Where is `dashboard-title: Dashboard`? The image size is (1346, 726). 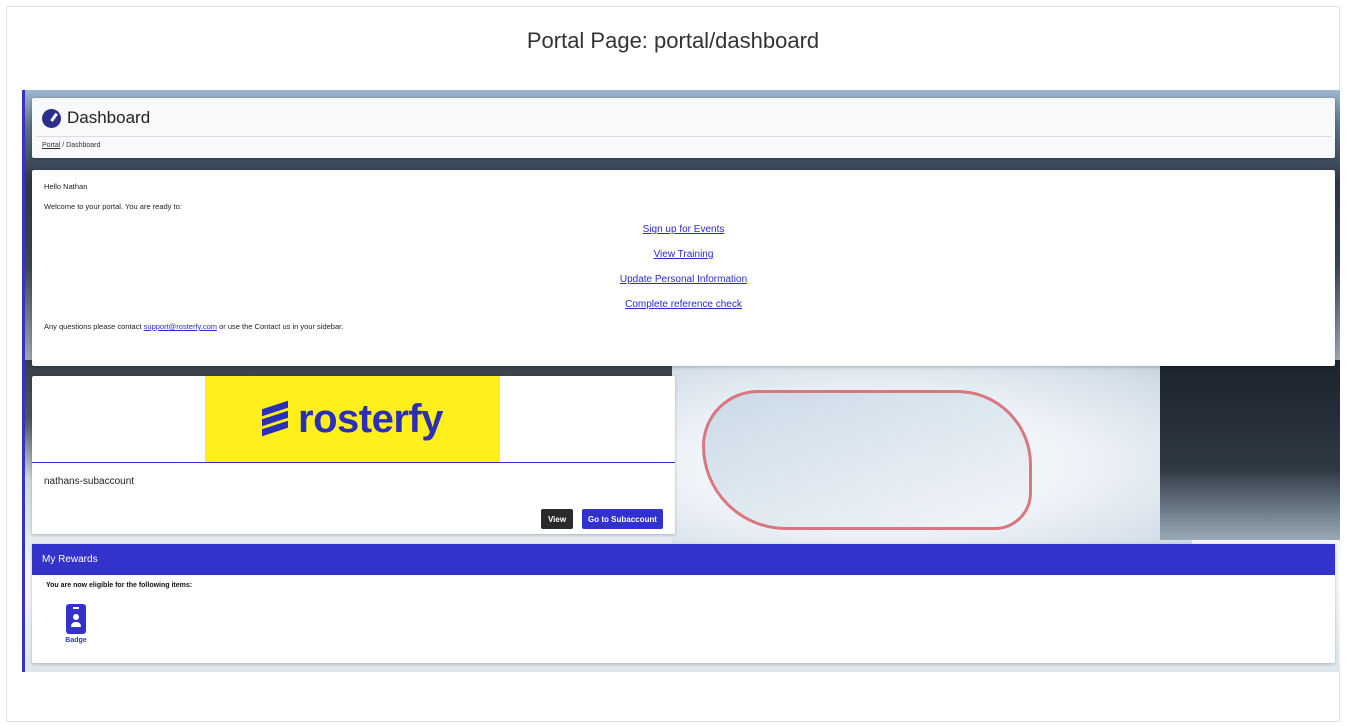
dashboard-title: Dashboard is located at coordinates (96, 118).